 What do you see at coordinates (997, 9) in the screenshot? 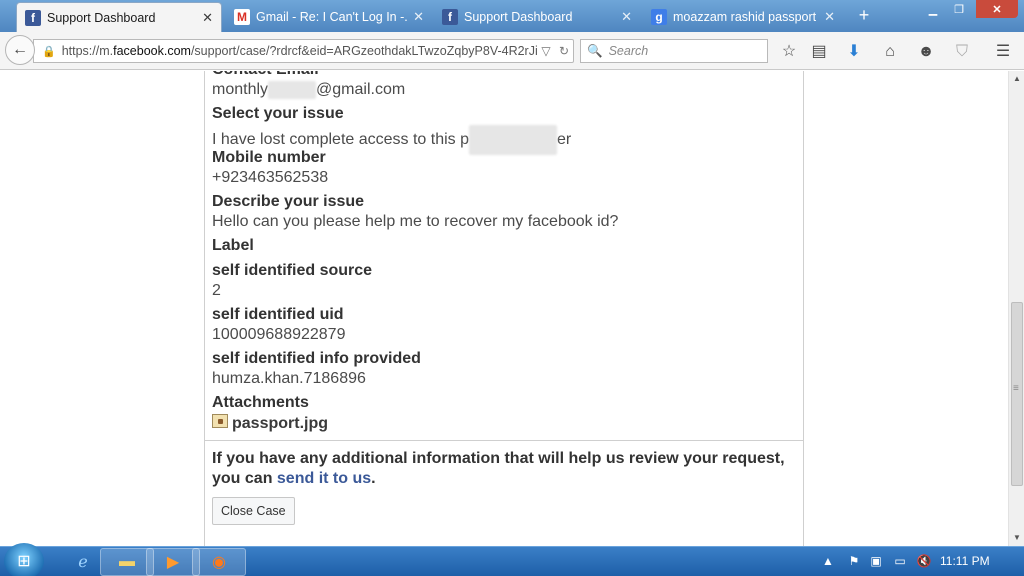
I see `window-close-button: ✕` at bounding box center [997, 9].